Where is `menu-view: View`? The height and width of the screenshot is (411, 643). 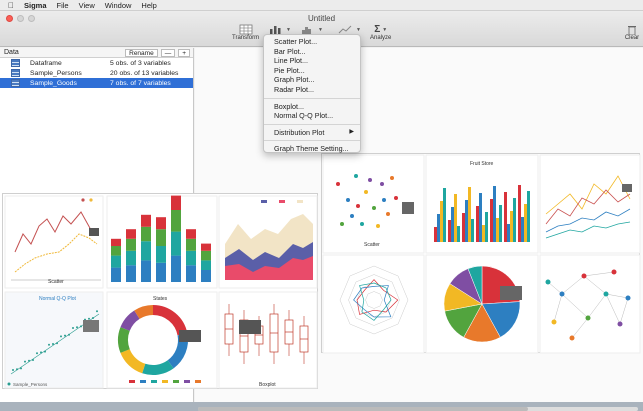
menu-view: View is located at coordinates (87, 5).